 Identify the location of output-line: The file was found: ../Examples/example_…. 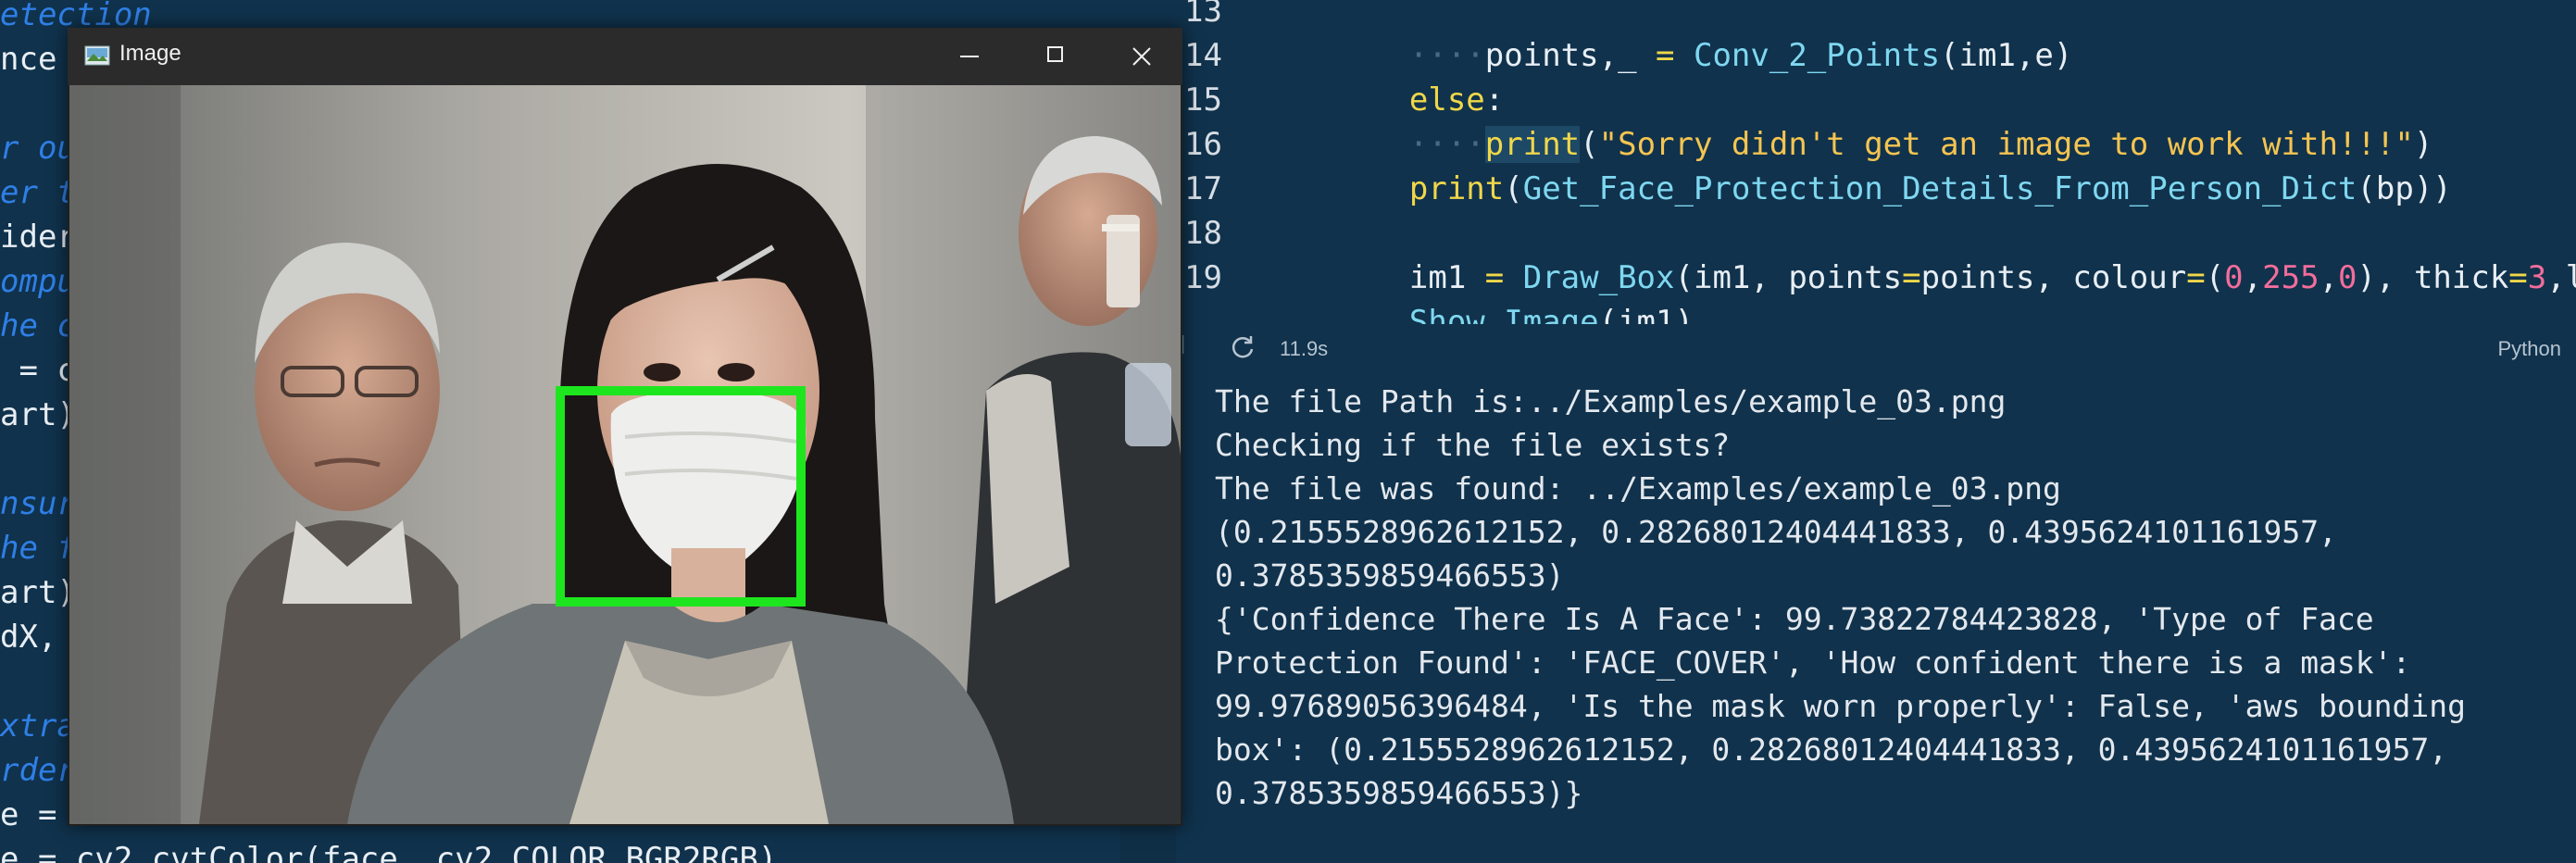
(1638, 488).